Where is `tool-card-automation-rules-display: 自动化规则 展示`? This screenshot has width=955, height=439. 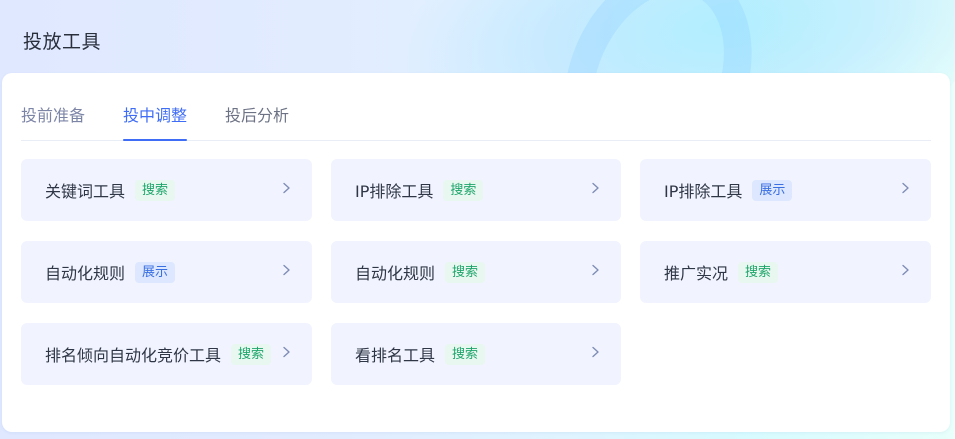 tool-card-automation-rules-display: 自动化规则 展示 is located at coordinates (166, 272).